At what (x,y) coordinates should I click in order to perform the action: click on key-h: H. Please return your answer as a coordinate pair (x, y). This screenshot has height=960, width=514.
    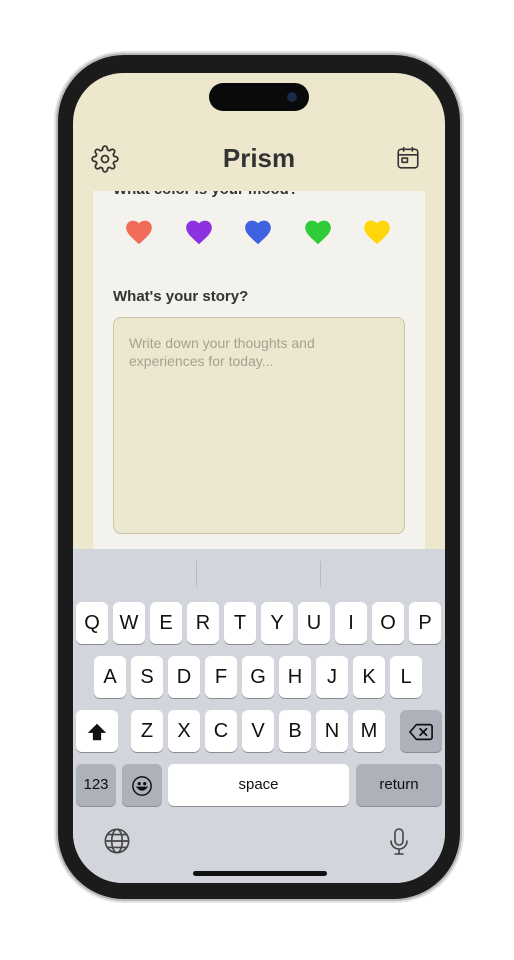
    Looking at the image, I should click on (295, 677).